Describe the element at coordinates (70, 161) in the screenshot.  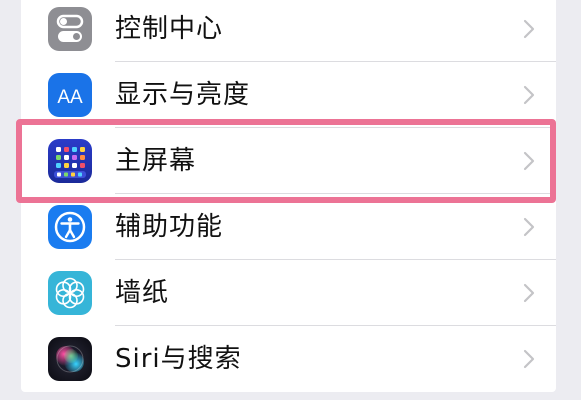
I see `home-screen-icon` at that location.